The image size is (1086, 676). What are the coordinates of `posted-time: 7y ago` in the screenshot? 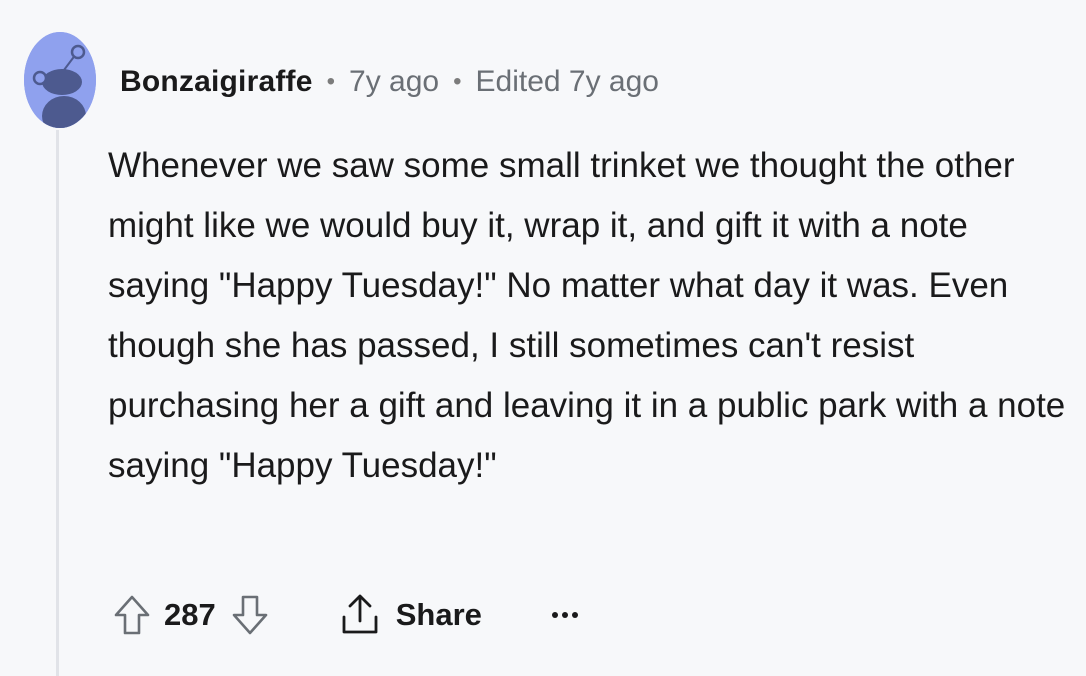 It's located at (394, 81).